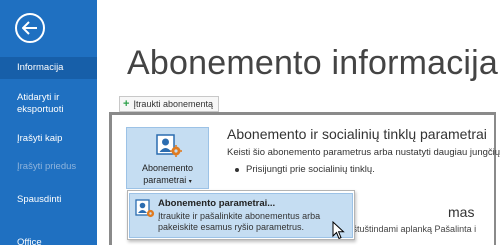 Image resolution: width=500 pixels, height=245 pixels. I want to click on subscription-settings-button: Abonemento parametrai ▾, so click(167, 158).